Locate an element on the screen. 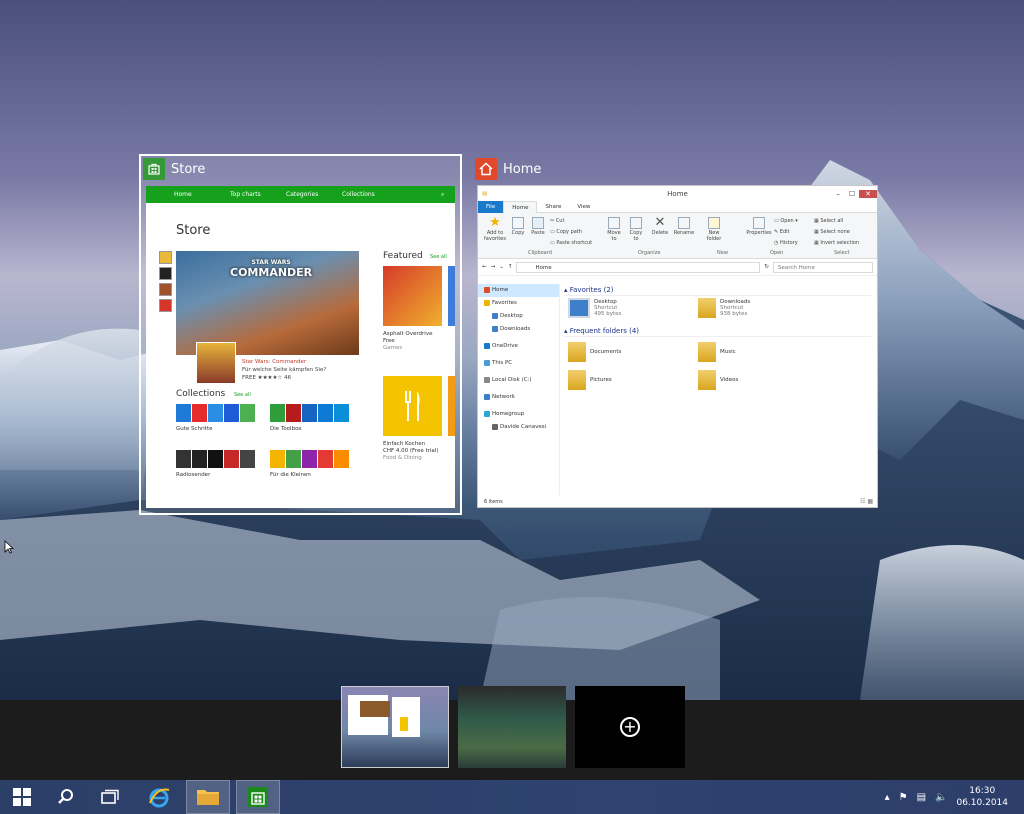 This screenshot has width=1024, height=814. einfach-kochen-tile is located at coordinates (412, 406).